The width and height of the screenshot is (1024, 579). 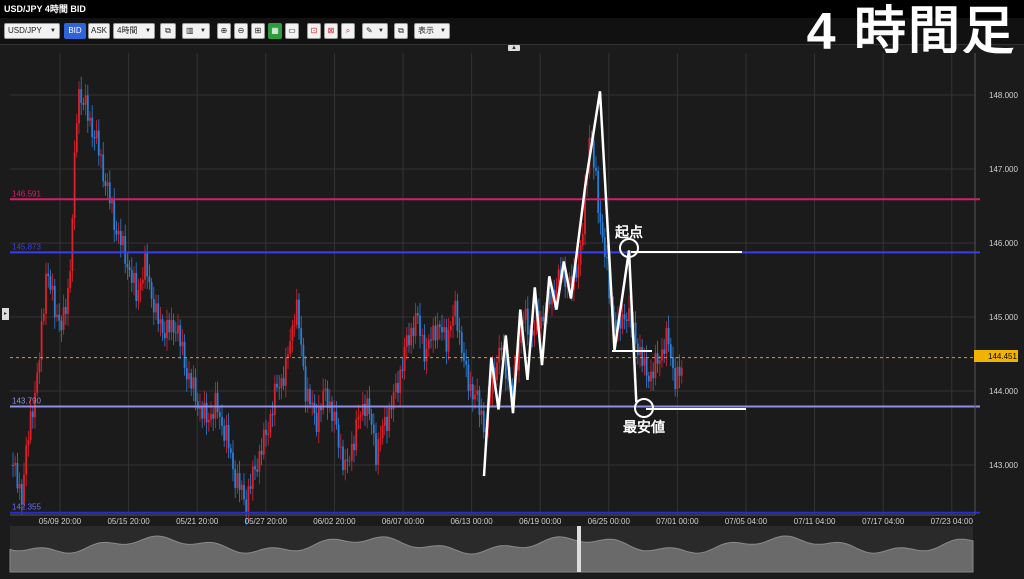 I want to click on navigator-handle, so click(x=579, y=549).